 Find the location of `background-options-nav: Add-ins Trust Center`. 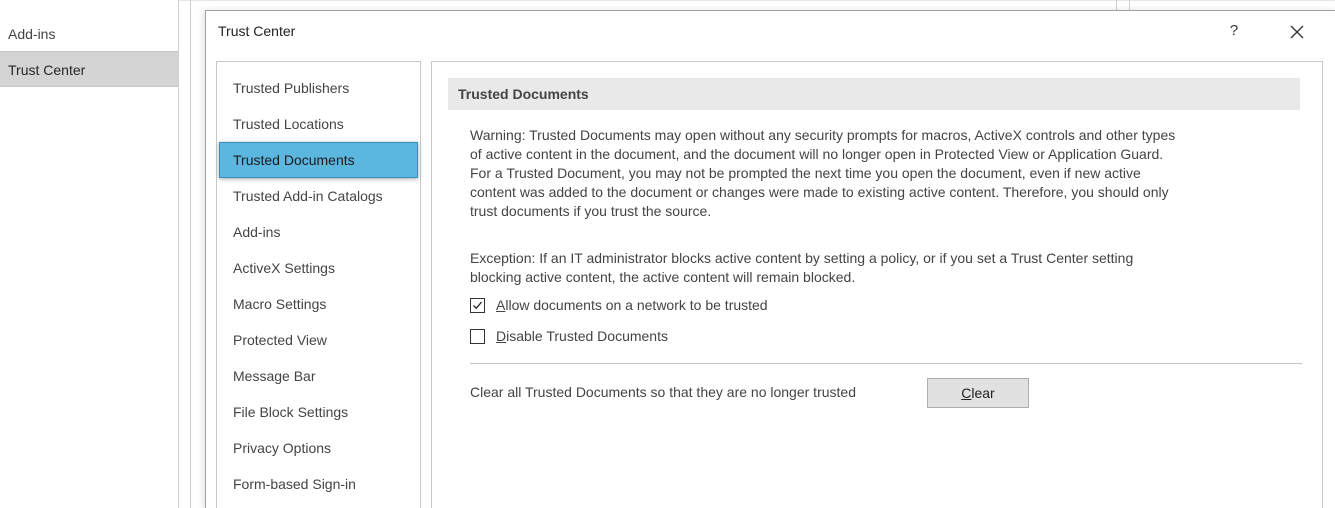

background-options-nav: Add-ins Trust Center is located at coordinates (89, 254).